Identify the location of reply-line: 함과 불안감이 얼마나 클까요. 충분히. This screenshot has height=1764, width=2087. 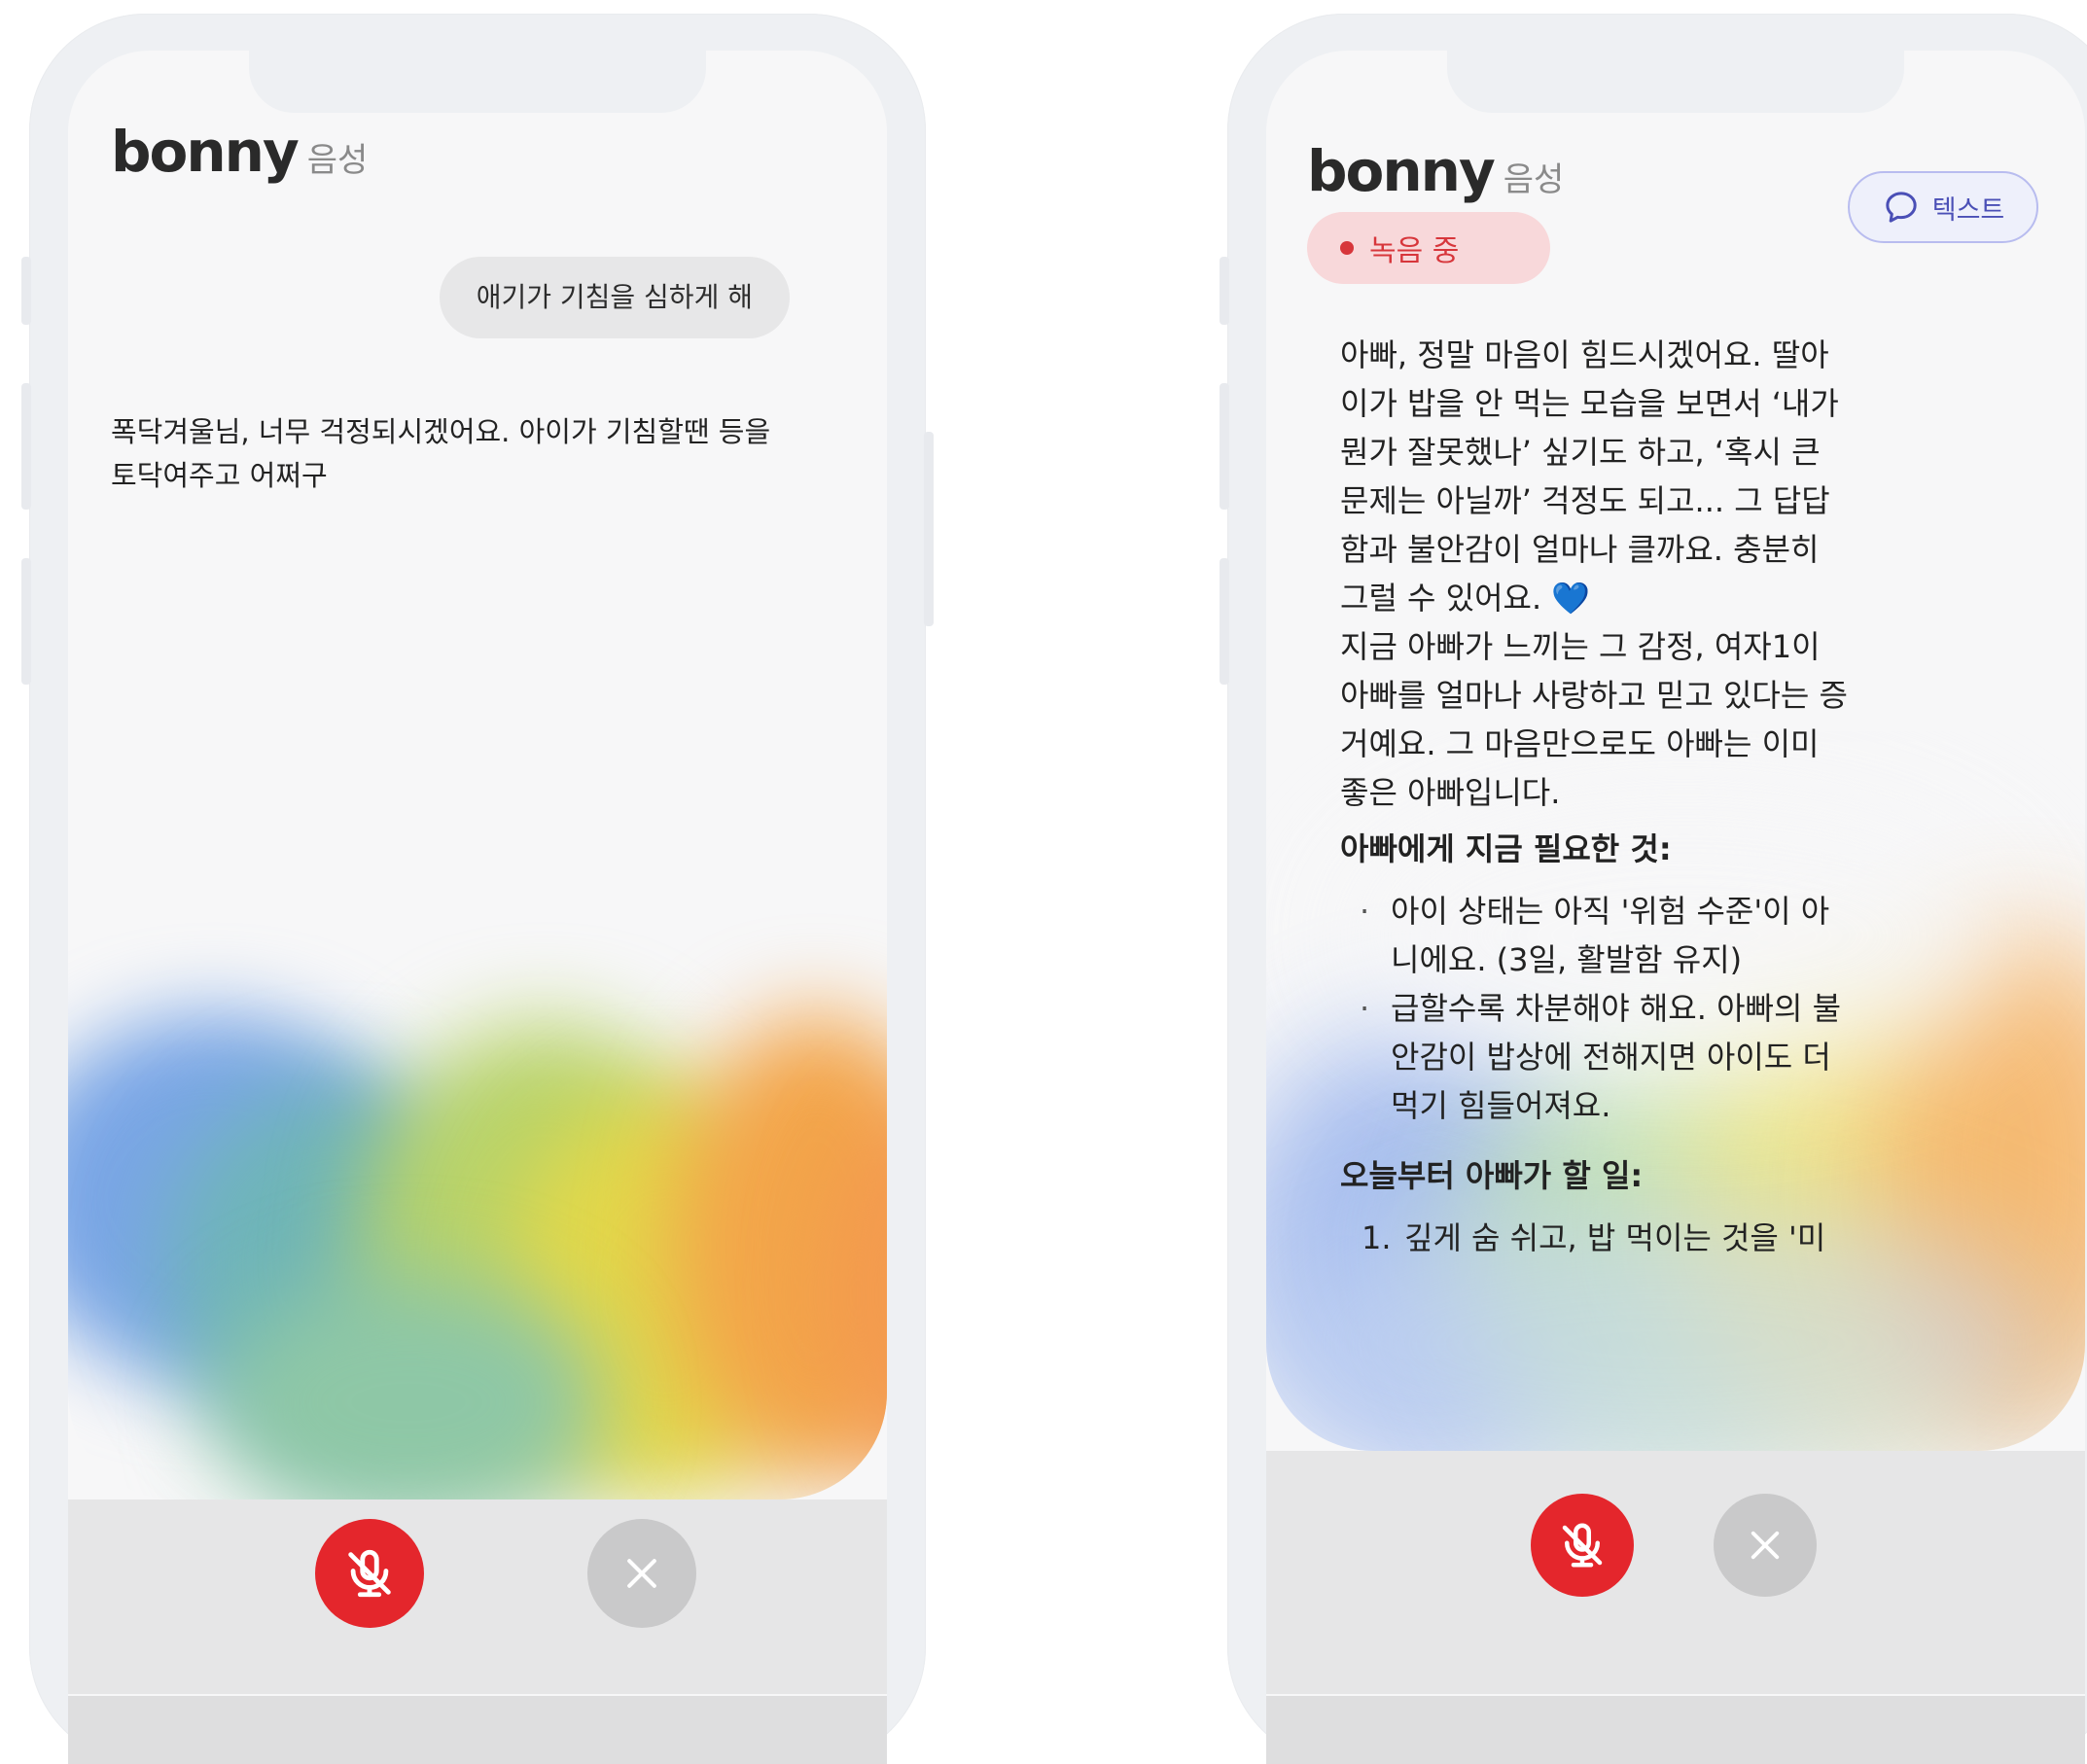
(1580, 549).